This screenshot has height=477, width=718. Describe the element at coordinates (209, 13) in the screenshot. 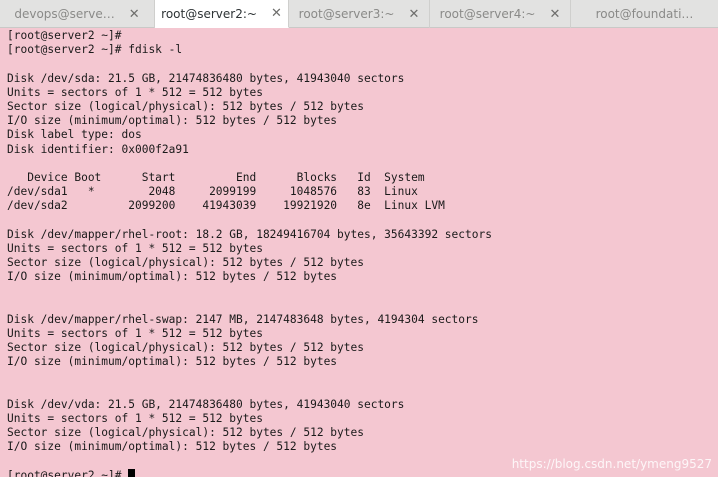

I see `tab-label: root@server2:~` at that location.